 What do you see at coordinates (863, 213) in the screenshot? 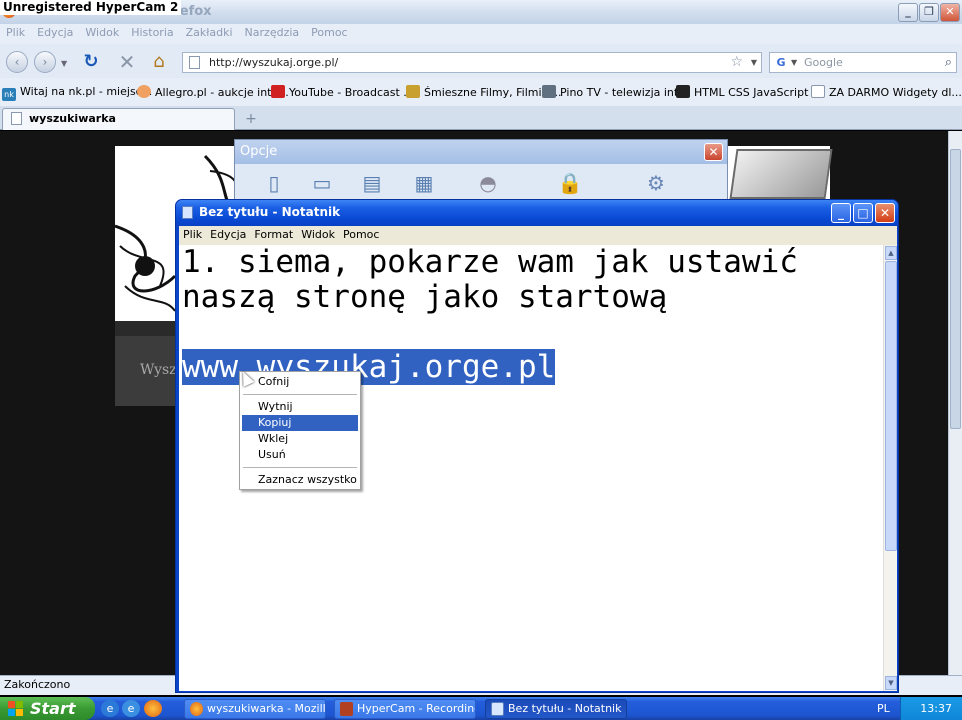
I see `notepad-maximize-button: □` at bounding box center [863, 213].